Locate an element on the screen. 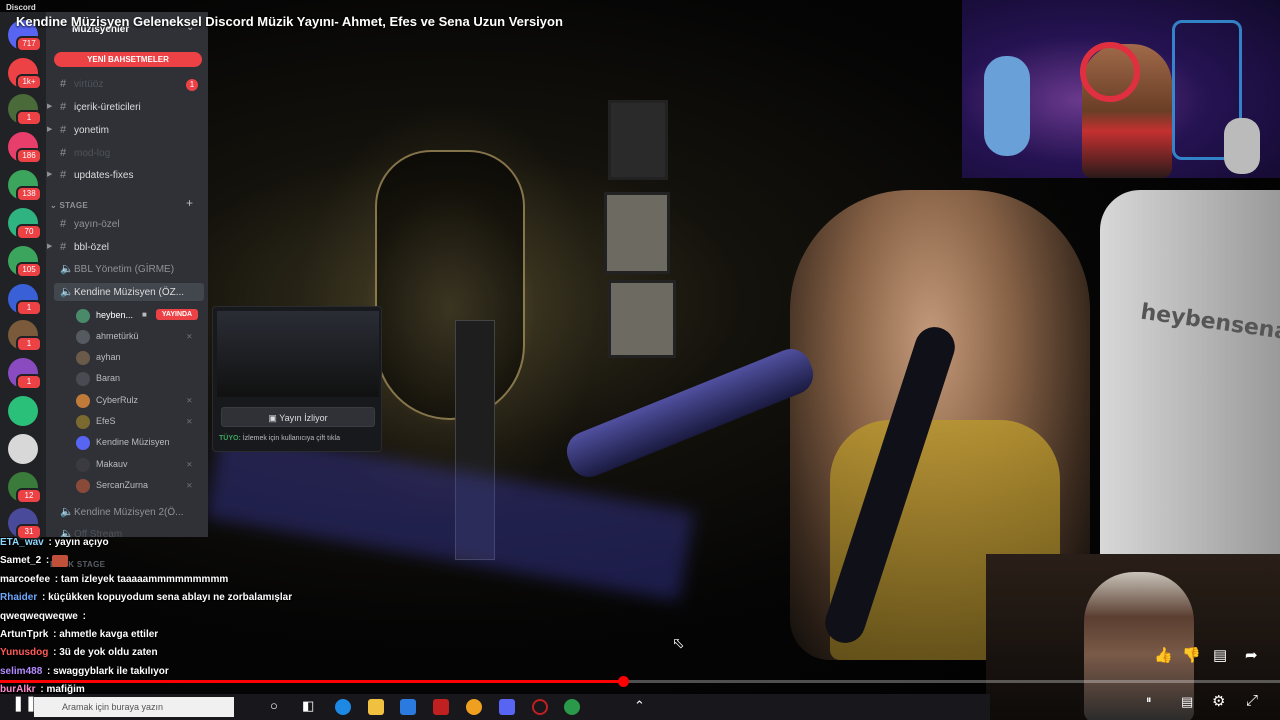 The height and width of the screenshot is (720, 1280). channel-yonetim: # yonetim is located at coordinates (84, 130).